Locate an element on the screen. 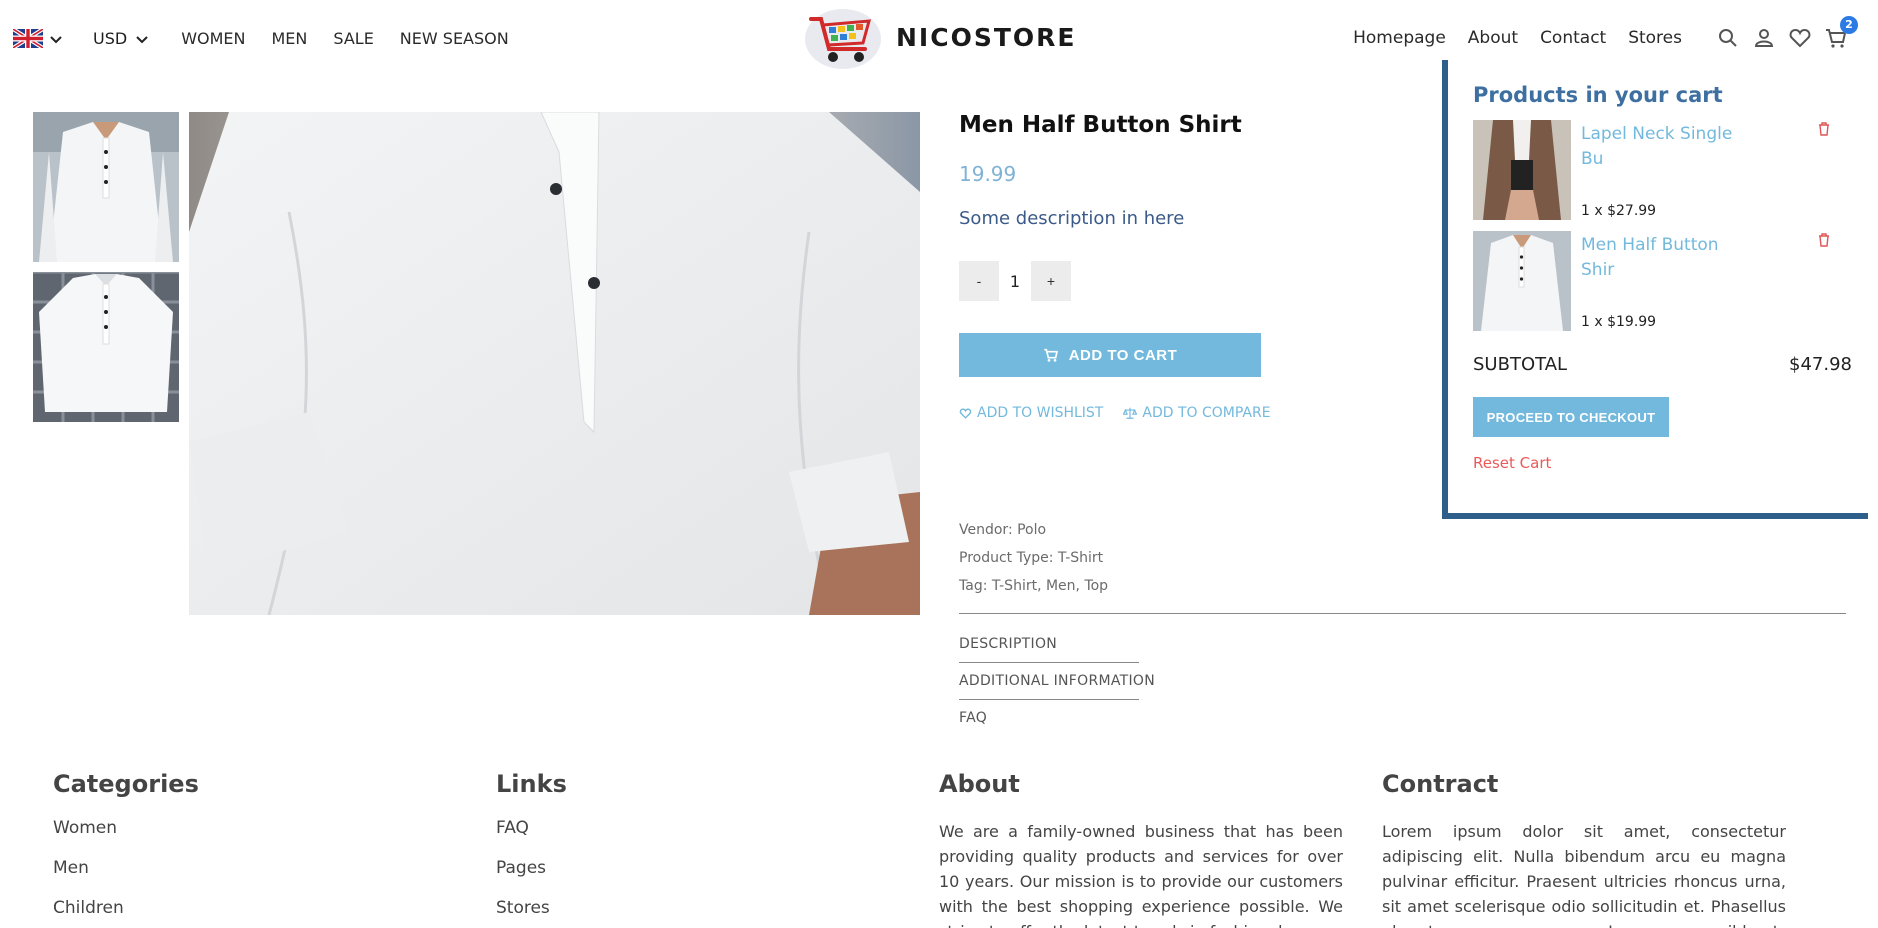 This screenshot has width=1878, height=928. footer-categories: Categories Women Men Children is located at coordinates (255, 849).